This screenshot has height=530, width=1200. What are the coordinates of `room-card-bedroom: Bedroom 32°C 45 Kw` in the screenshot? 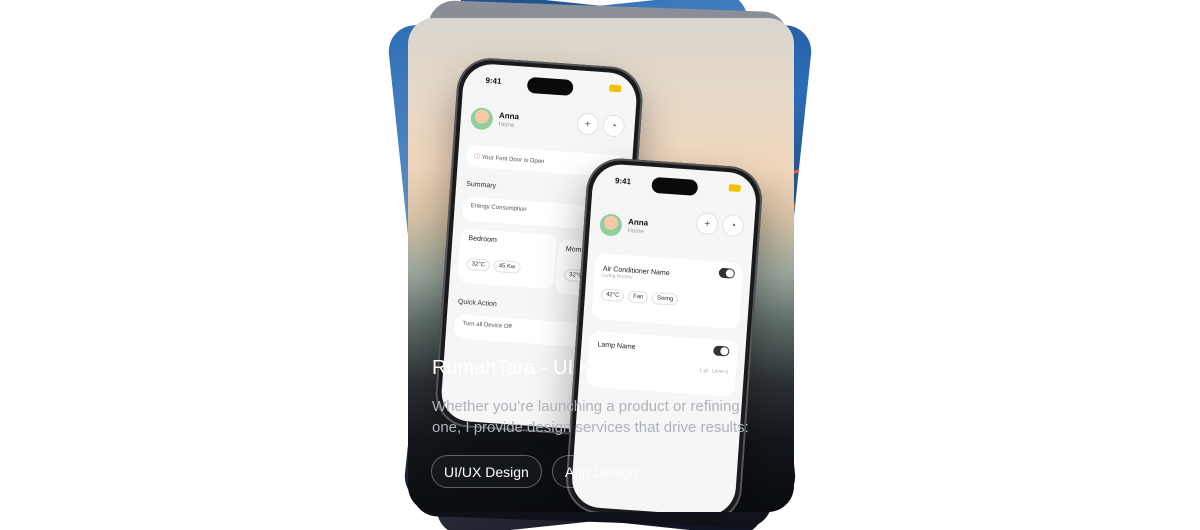 It's located at (507, 259).